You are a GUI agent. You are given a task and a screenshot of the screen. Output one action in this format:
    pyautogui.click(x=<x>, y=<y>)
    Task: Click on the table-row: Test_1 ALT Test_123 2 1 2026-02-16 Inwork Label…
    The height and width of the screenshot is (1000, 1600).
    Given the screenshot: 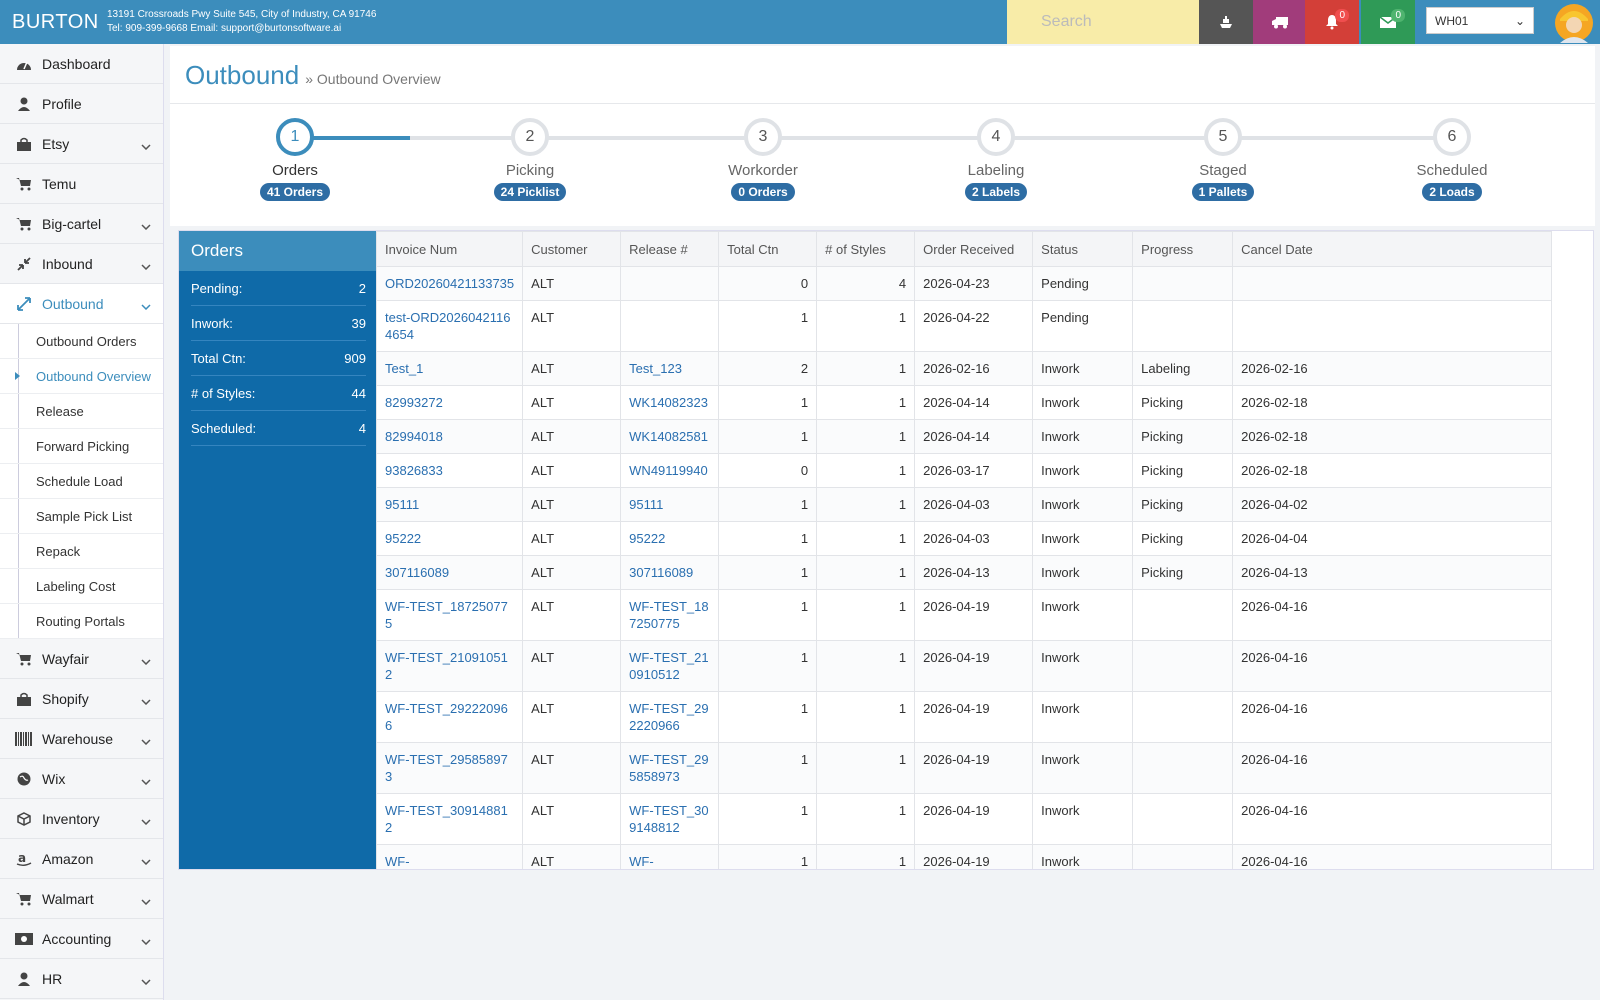 What is the action you would take?
    pyautogui.click(x=964, y=368)
    